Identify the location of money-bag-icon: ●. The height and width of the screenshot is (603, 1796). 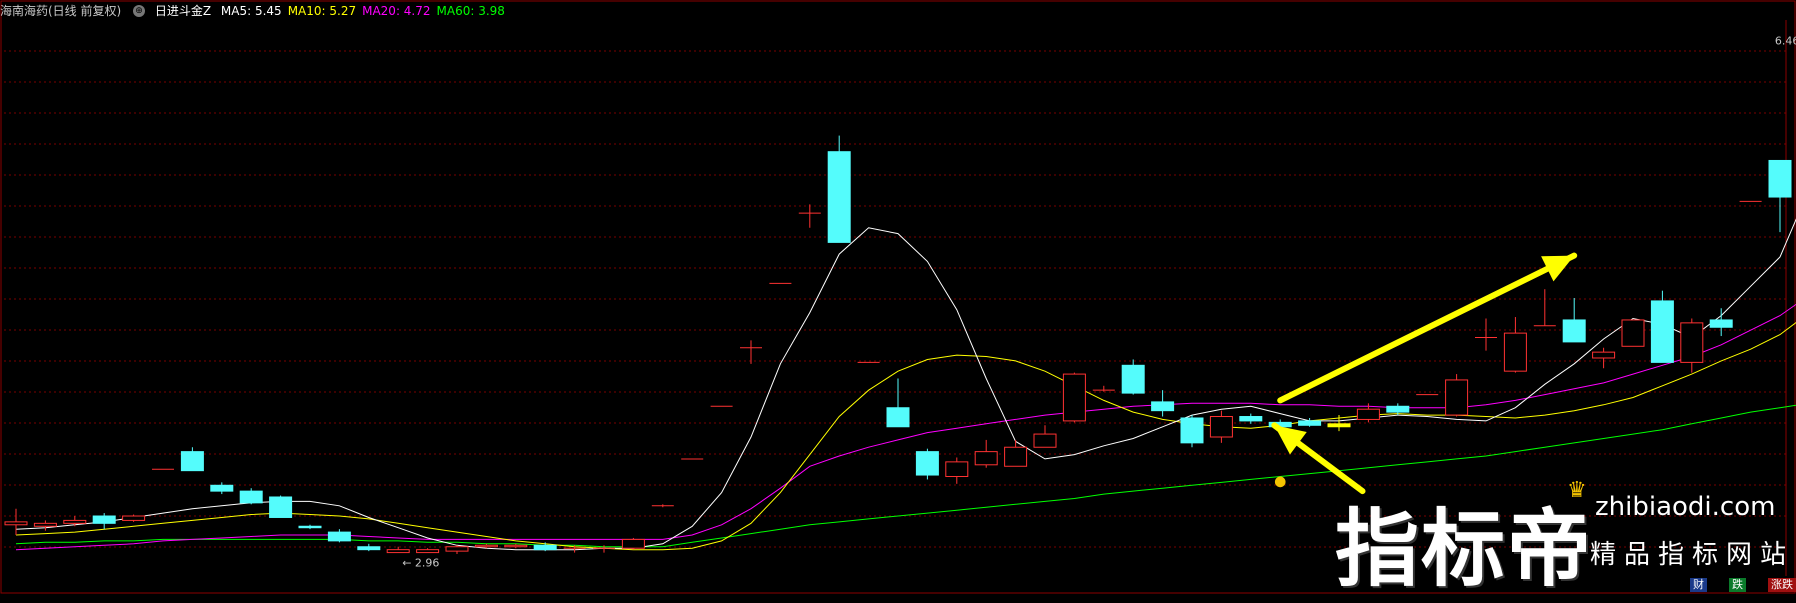
(1280, 481).